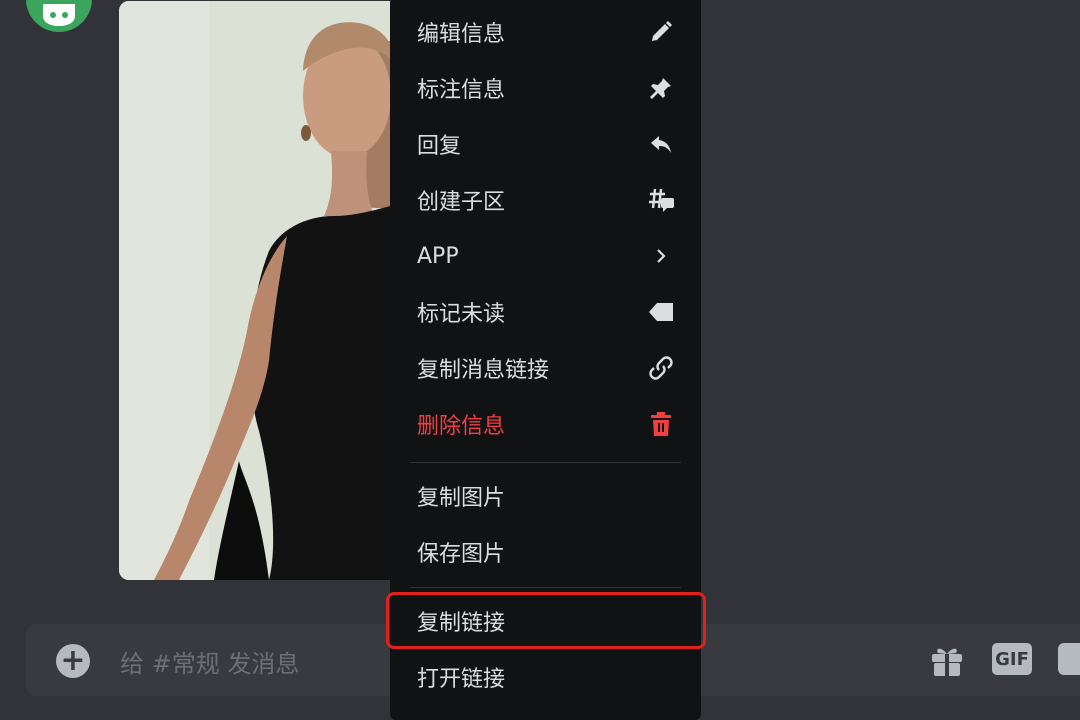  Describe the element at coordinates (1012, 659) in the screenshot. I see `gif-button: GIF` at that location.